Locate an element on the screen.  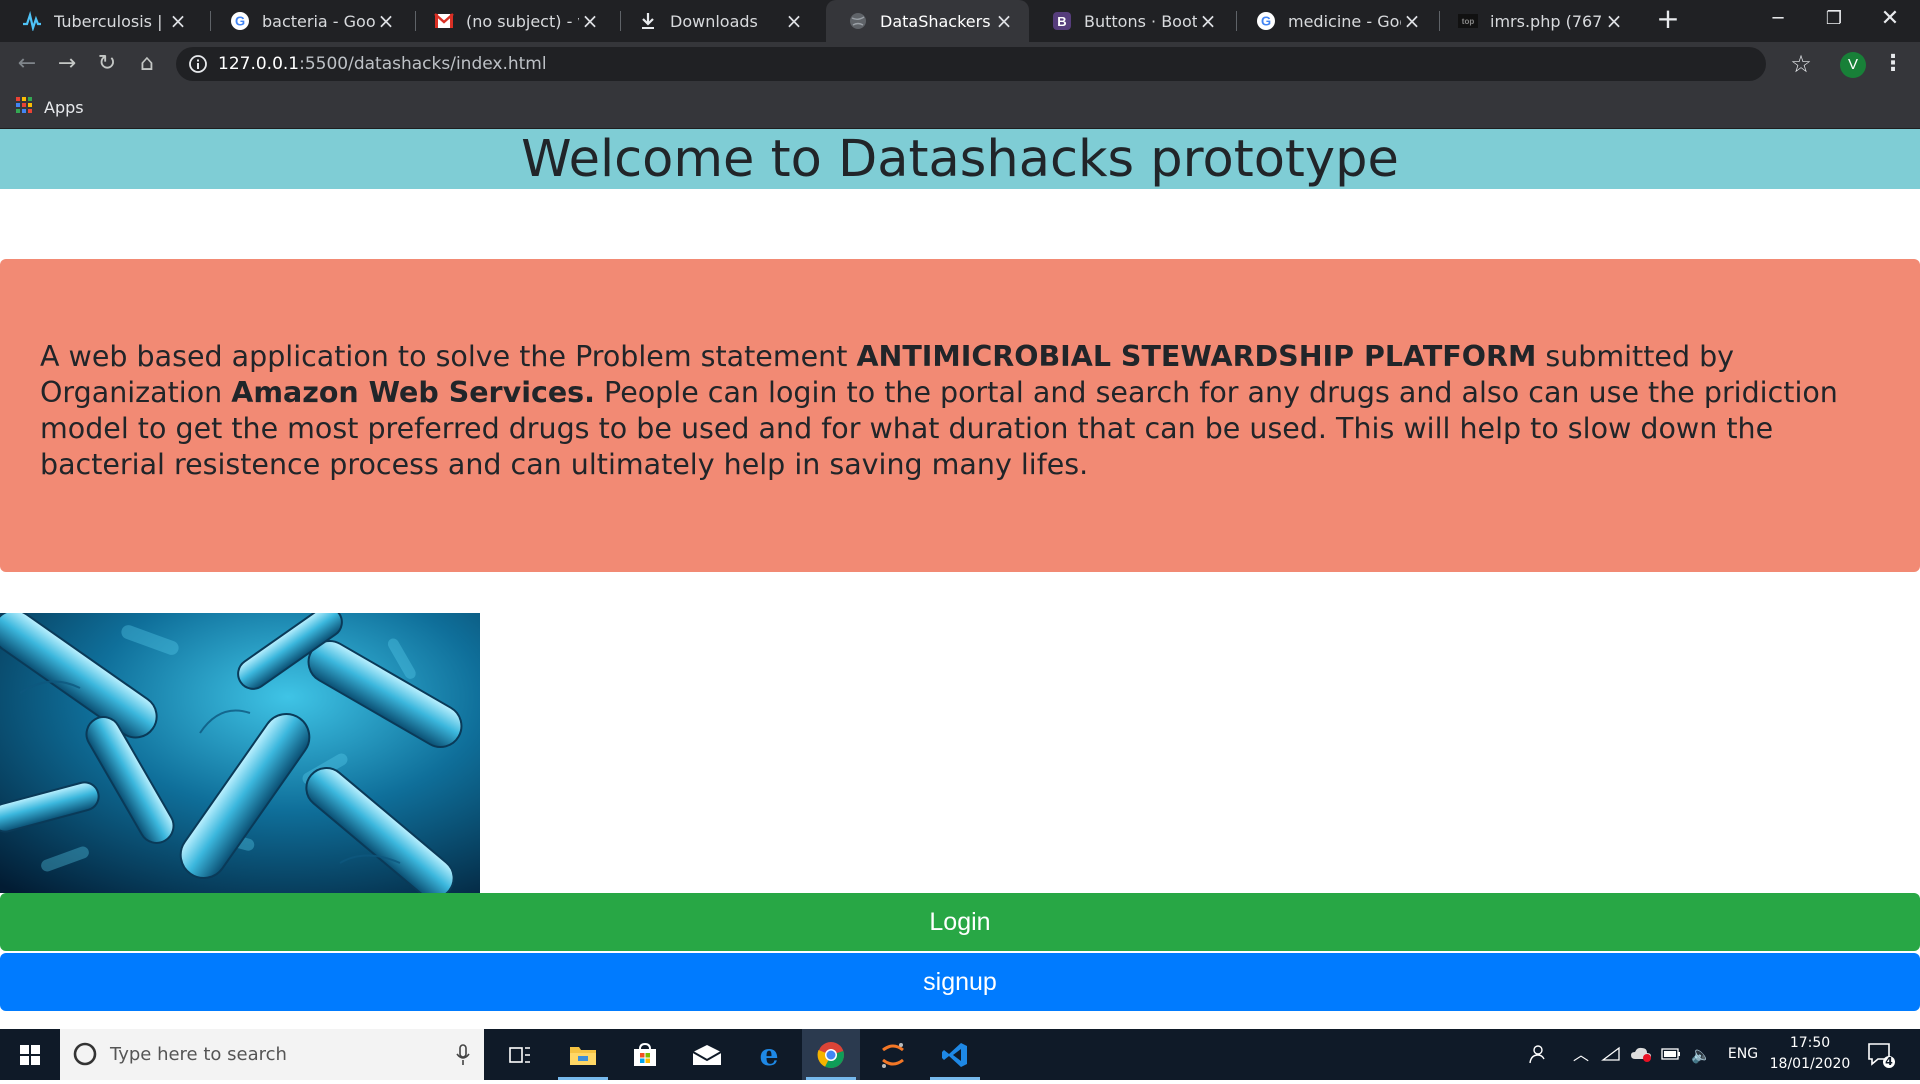
tab-title: Downloads is located at coordinates (714, 21).